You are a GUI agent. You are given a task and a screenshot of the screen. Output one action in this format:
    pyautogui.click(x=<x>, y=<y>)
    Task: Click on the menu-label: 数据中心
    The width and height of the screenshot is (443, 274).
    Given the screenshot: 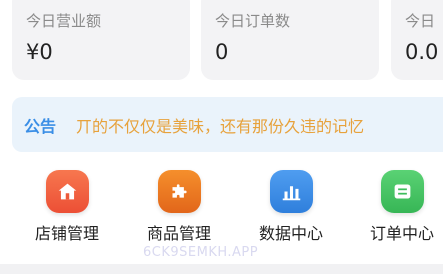 What is the action you would take?
    pyautogui.click(x=290, y=233)
    